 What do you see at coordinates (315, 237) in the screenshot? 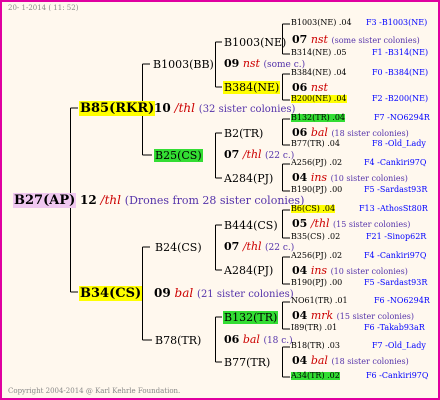
I see `gen4-bottom-queen: B35(CS) .02` at bounding box center [315, 237].